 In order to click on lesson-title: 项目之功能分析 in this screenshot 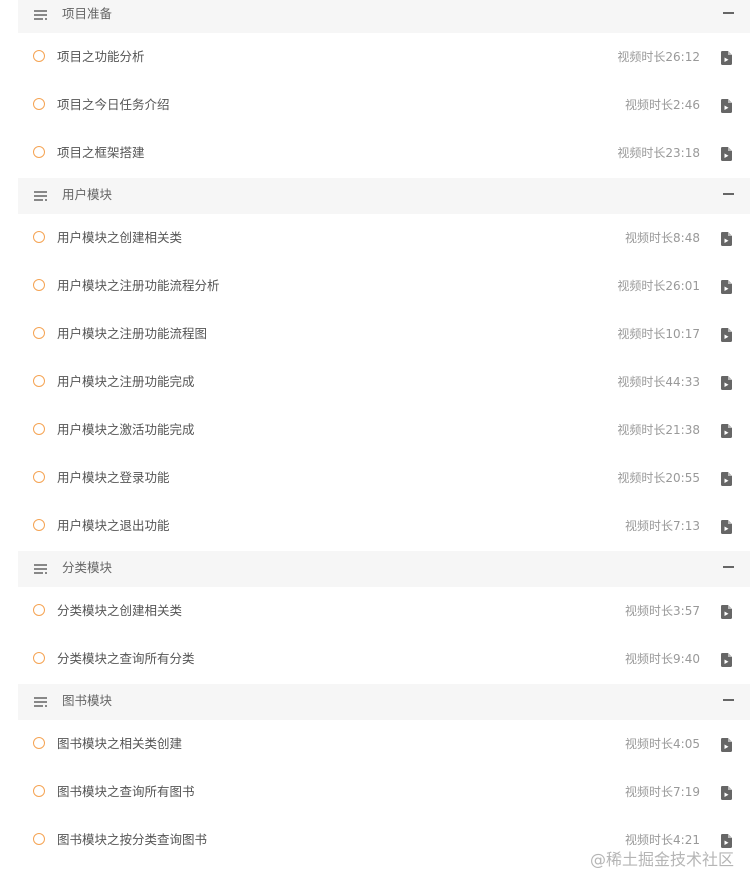, I will do `click(101, 57)`.